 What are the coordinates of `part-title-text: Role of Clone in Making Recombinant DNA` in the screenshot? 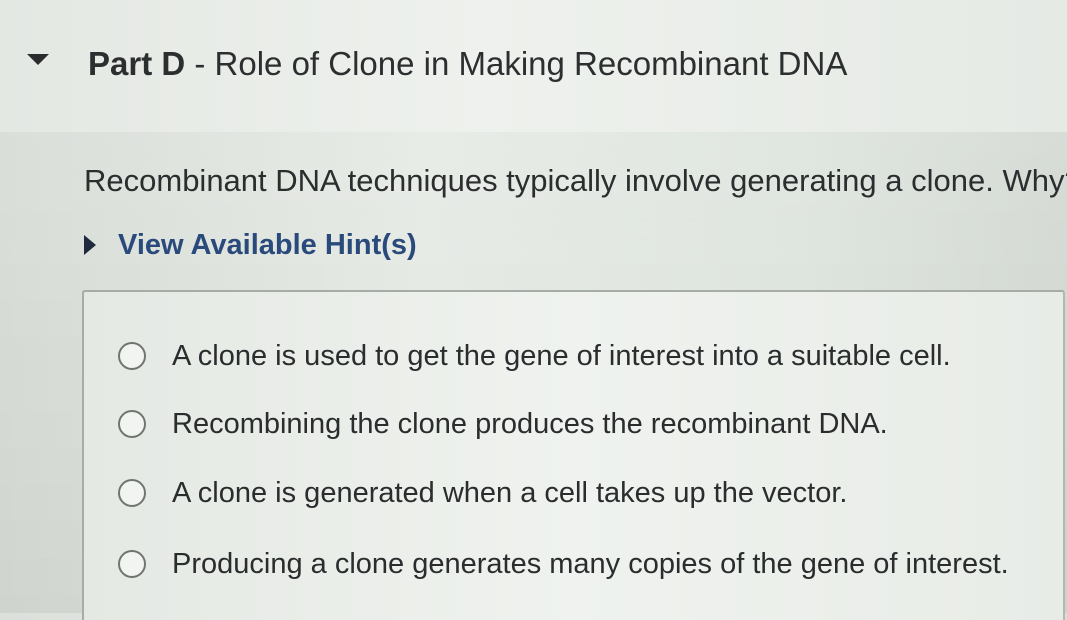 It's located at (531, 63).